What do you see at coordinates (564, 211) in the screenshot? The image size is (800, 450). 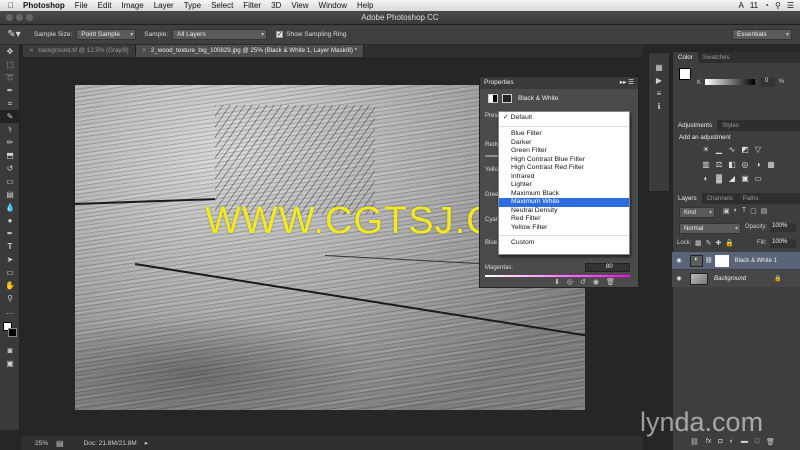 I see `preset-item: Neutral Density` at bounding box center [564, 211].